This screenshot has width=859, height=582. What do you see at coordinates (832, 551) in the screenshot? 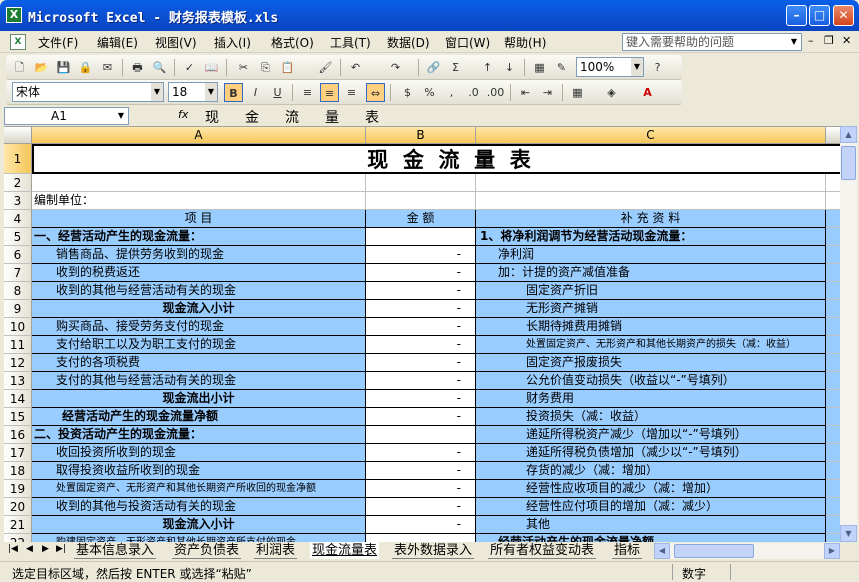
I see `scroll-right-icon: ▶` at bounding box center [832, 551].